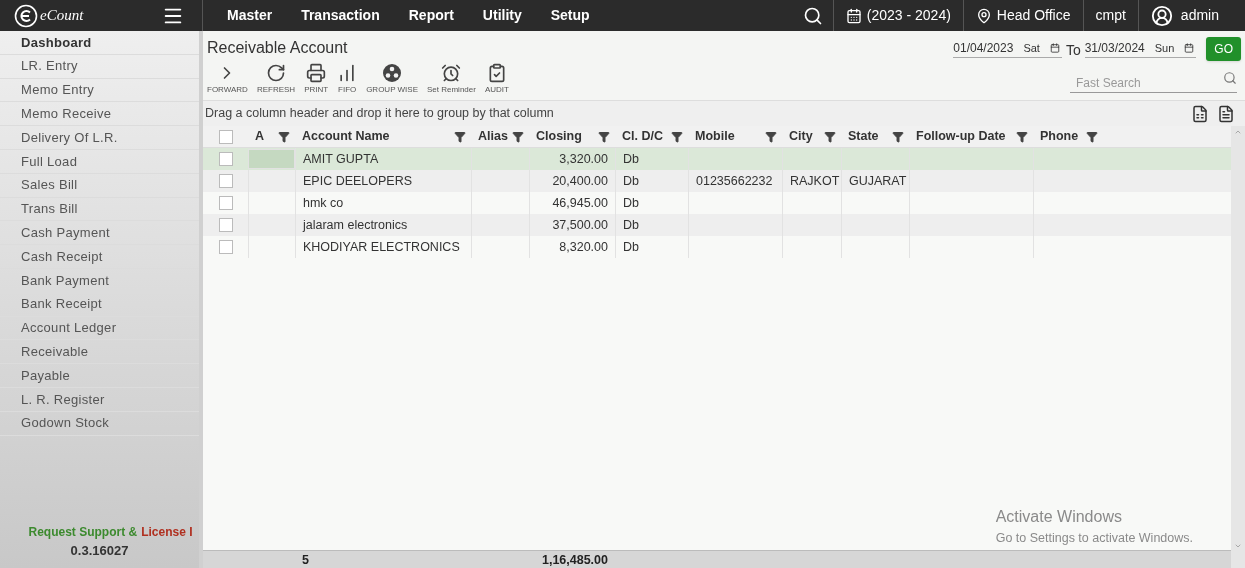 The width and height of the screenshot is (1245, 568). Describe the element at coordinates (1007, 48) in the screenshot. I see `from-date-field: 01/04/2023 Sat` at that location.